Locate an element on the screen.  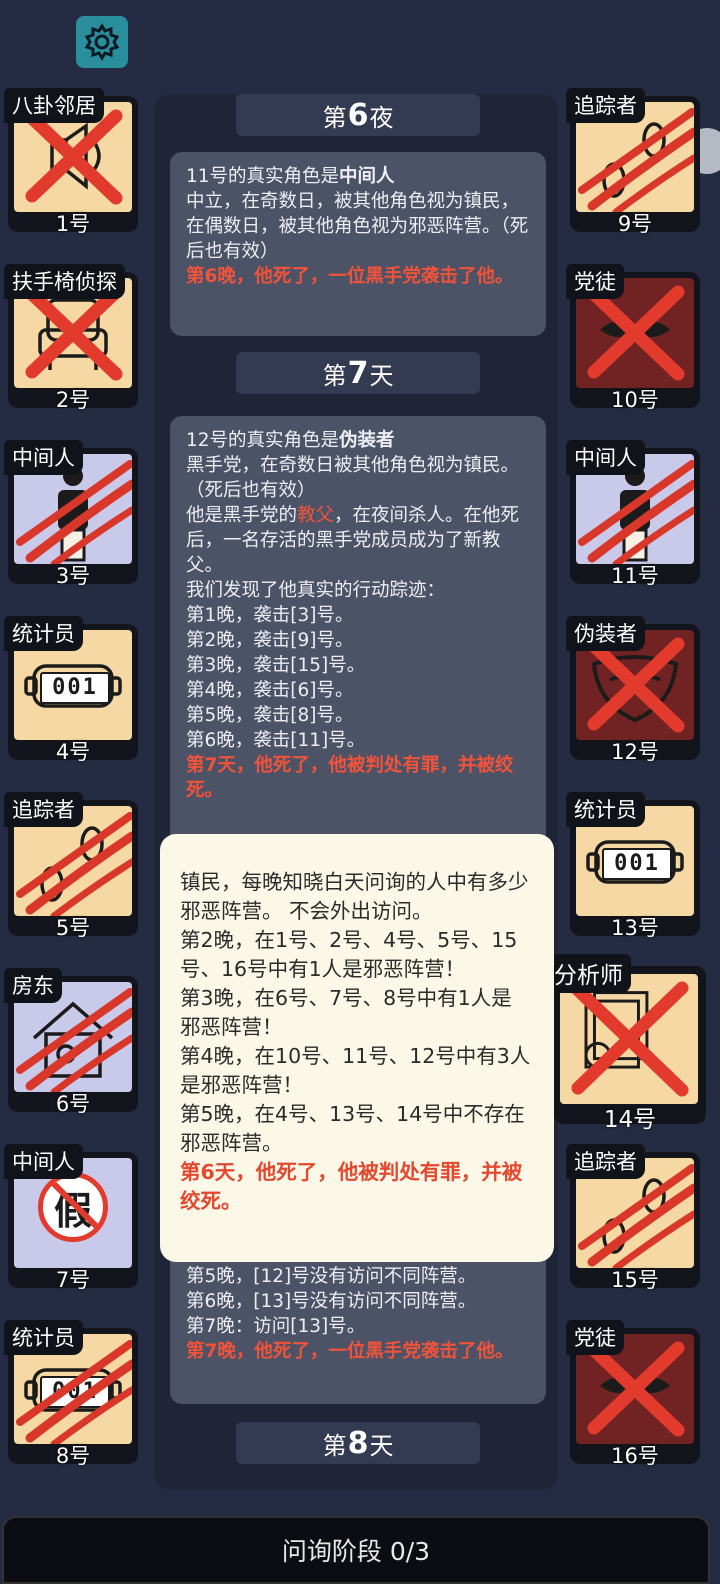
player-card-13: 001 统计员 13号 is located at coordinates (633, 866).